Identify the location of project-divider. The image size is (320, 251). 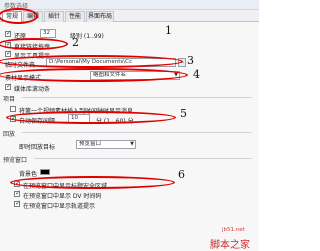
(137, 97).